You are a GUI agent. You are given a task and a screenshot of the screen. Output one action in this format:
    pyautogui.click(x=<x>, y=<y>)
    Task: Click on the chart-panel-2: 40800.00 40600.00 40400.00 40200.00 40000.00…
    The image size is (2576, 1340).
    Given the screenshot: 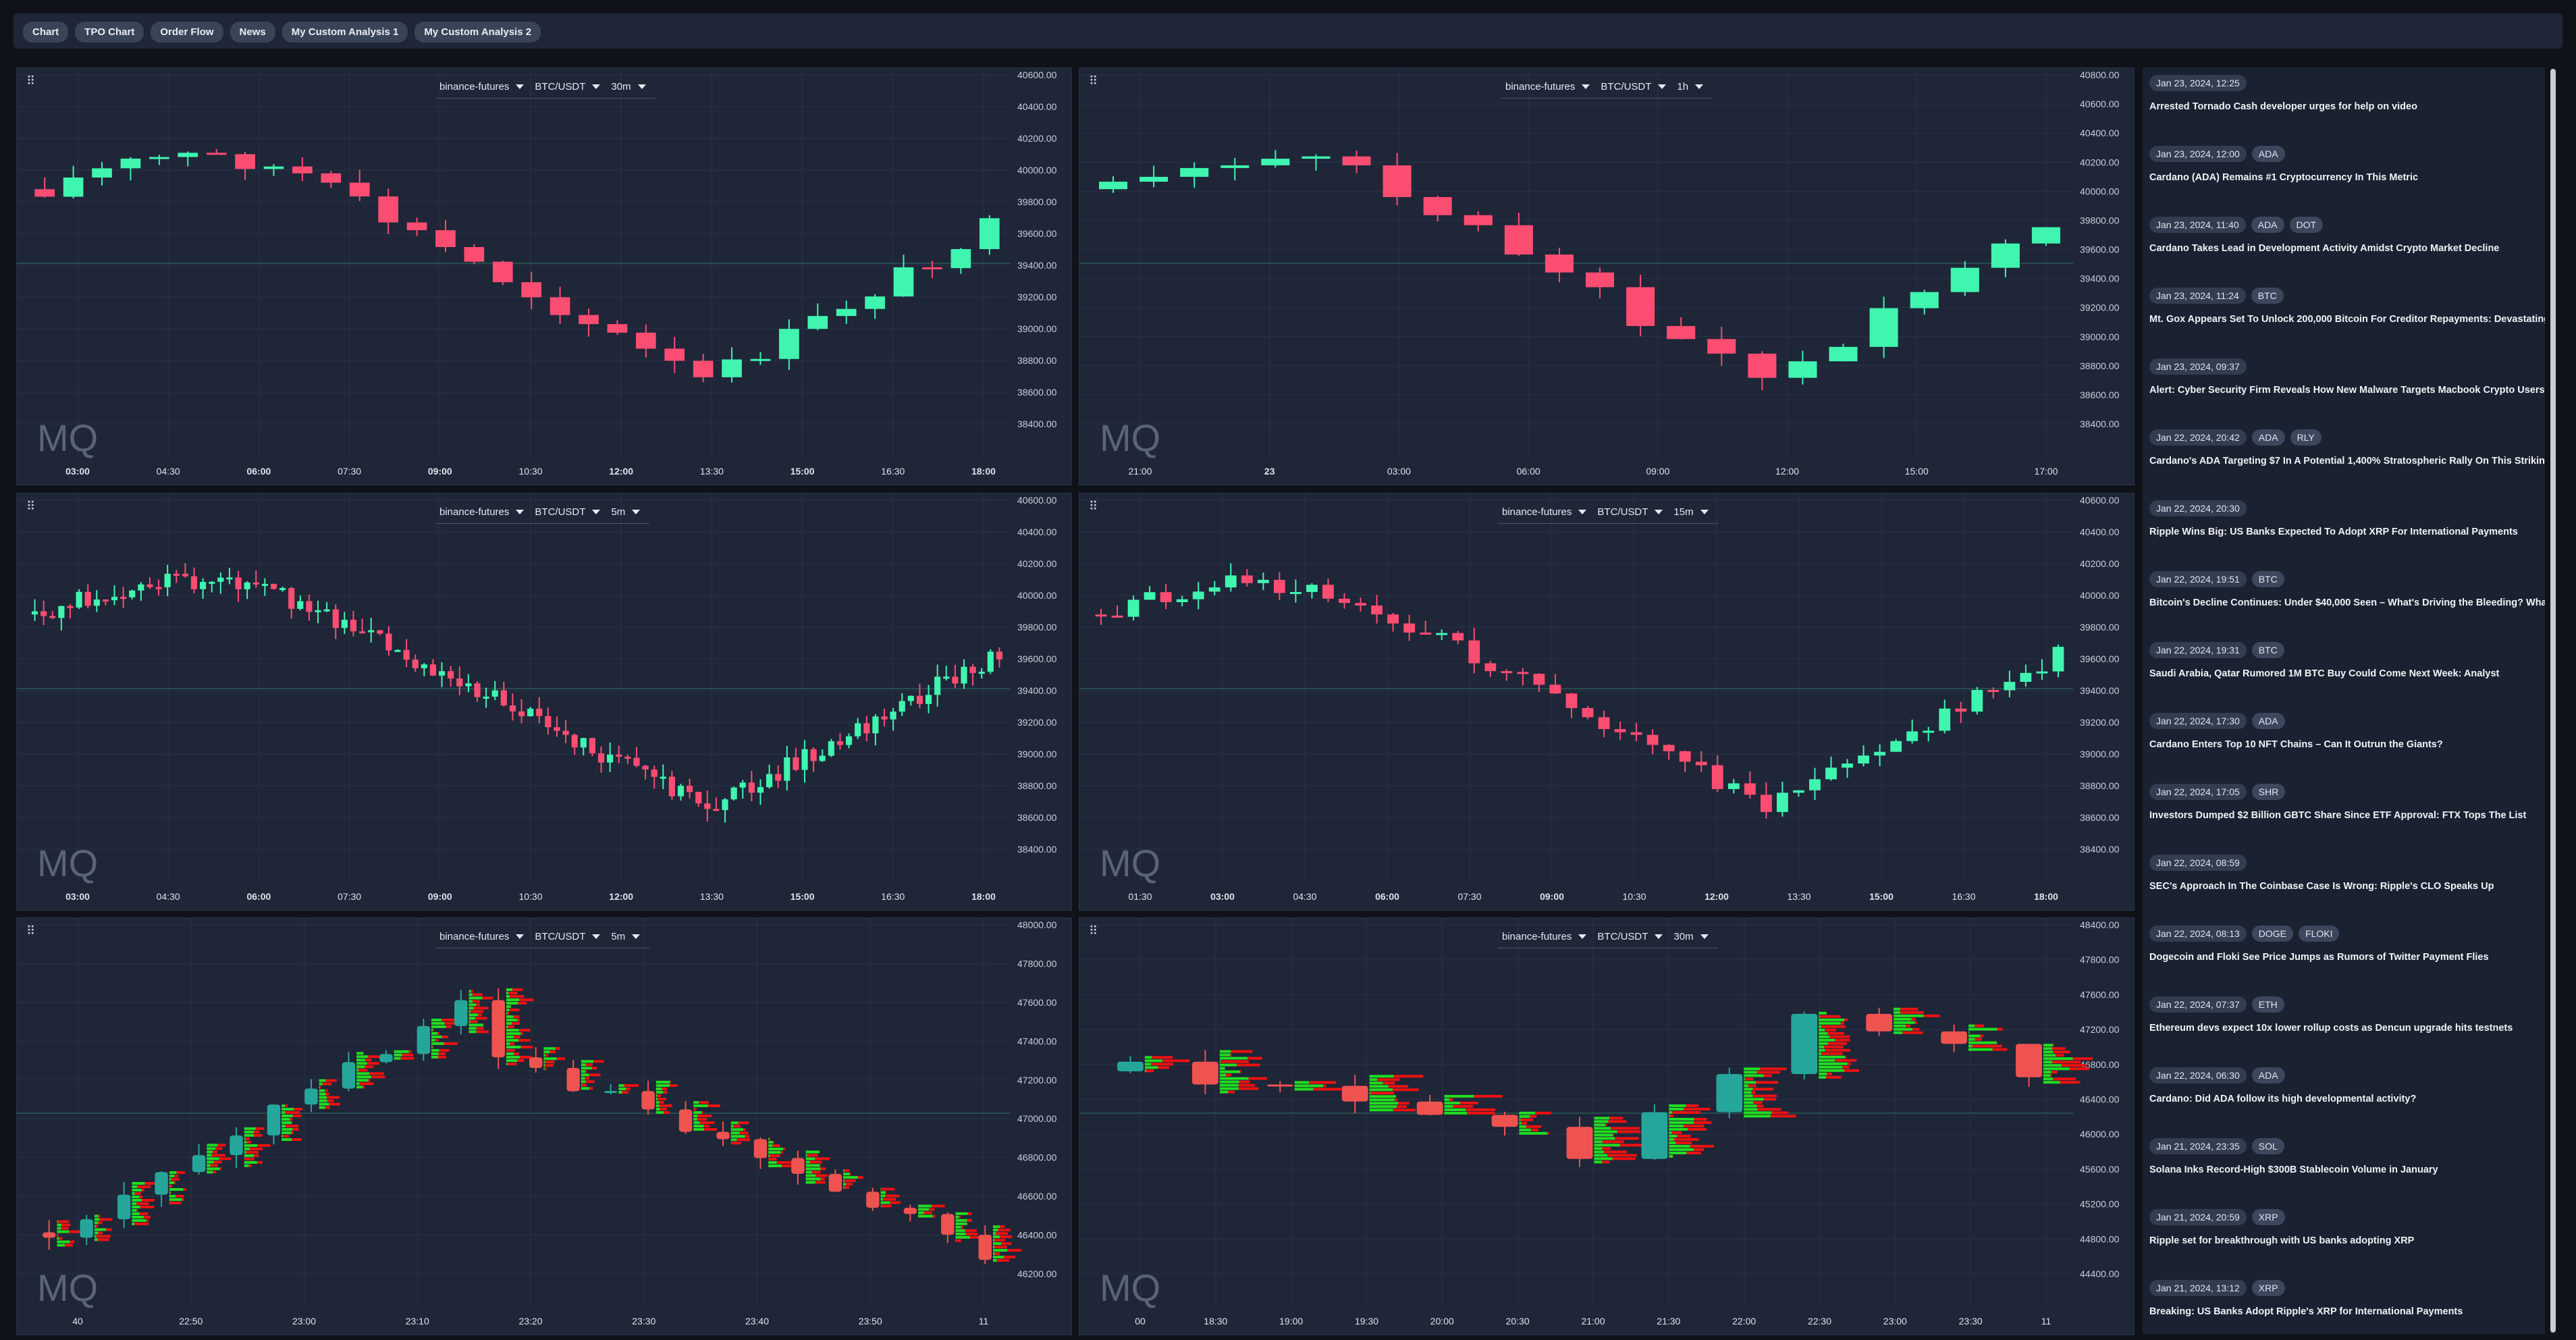 What is the action you would take?
    pyautogui.click(x=1607, y=276)
    